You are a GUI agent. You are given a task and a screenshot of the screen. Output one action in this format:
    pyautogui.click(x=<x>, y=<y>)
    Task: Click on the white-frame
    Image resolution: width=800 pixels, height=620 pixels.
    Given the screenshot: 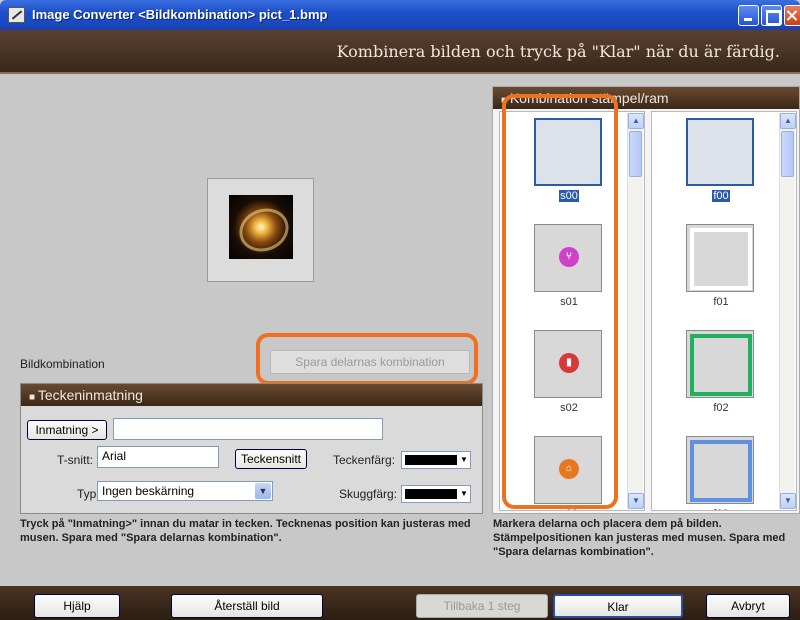 What is the action you would take?
    pyautogui.click(x=721, y=259)
    